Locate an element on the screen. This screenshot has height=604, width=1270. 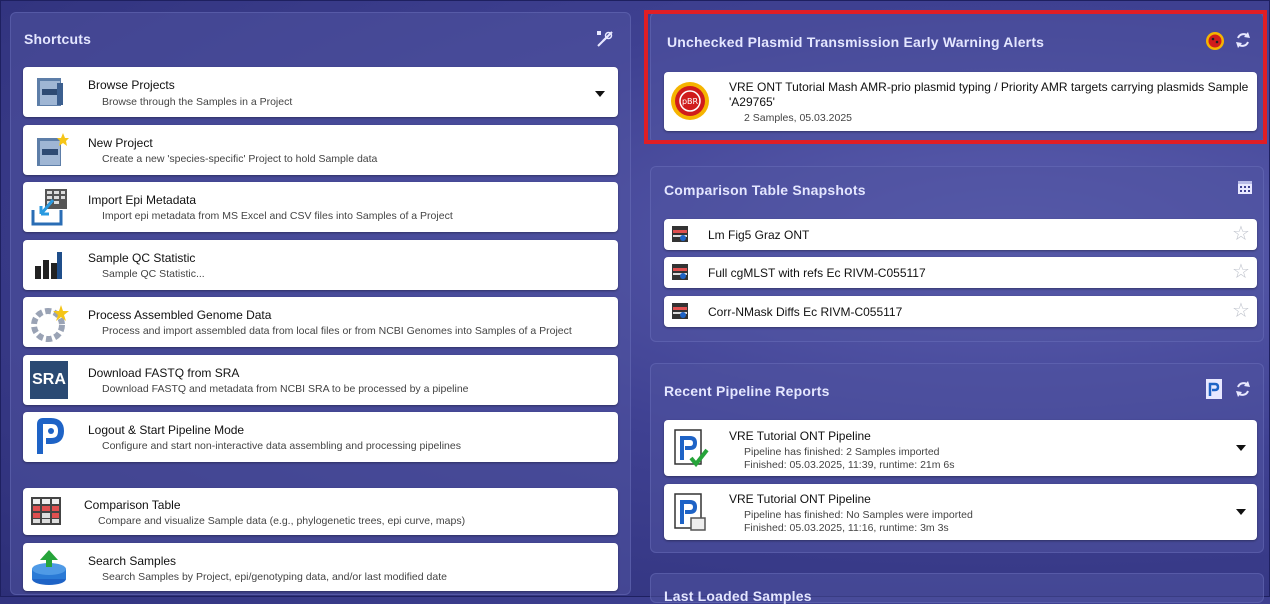
sra-icon-text: SRA is located at coordinates (49, 379).